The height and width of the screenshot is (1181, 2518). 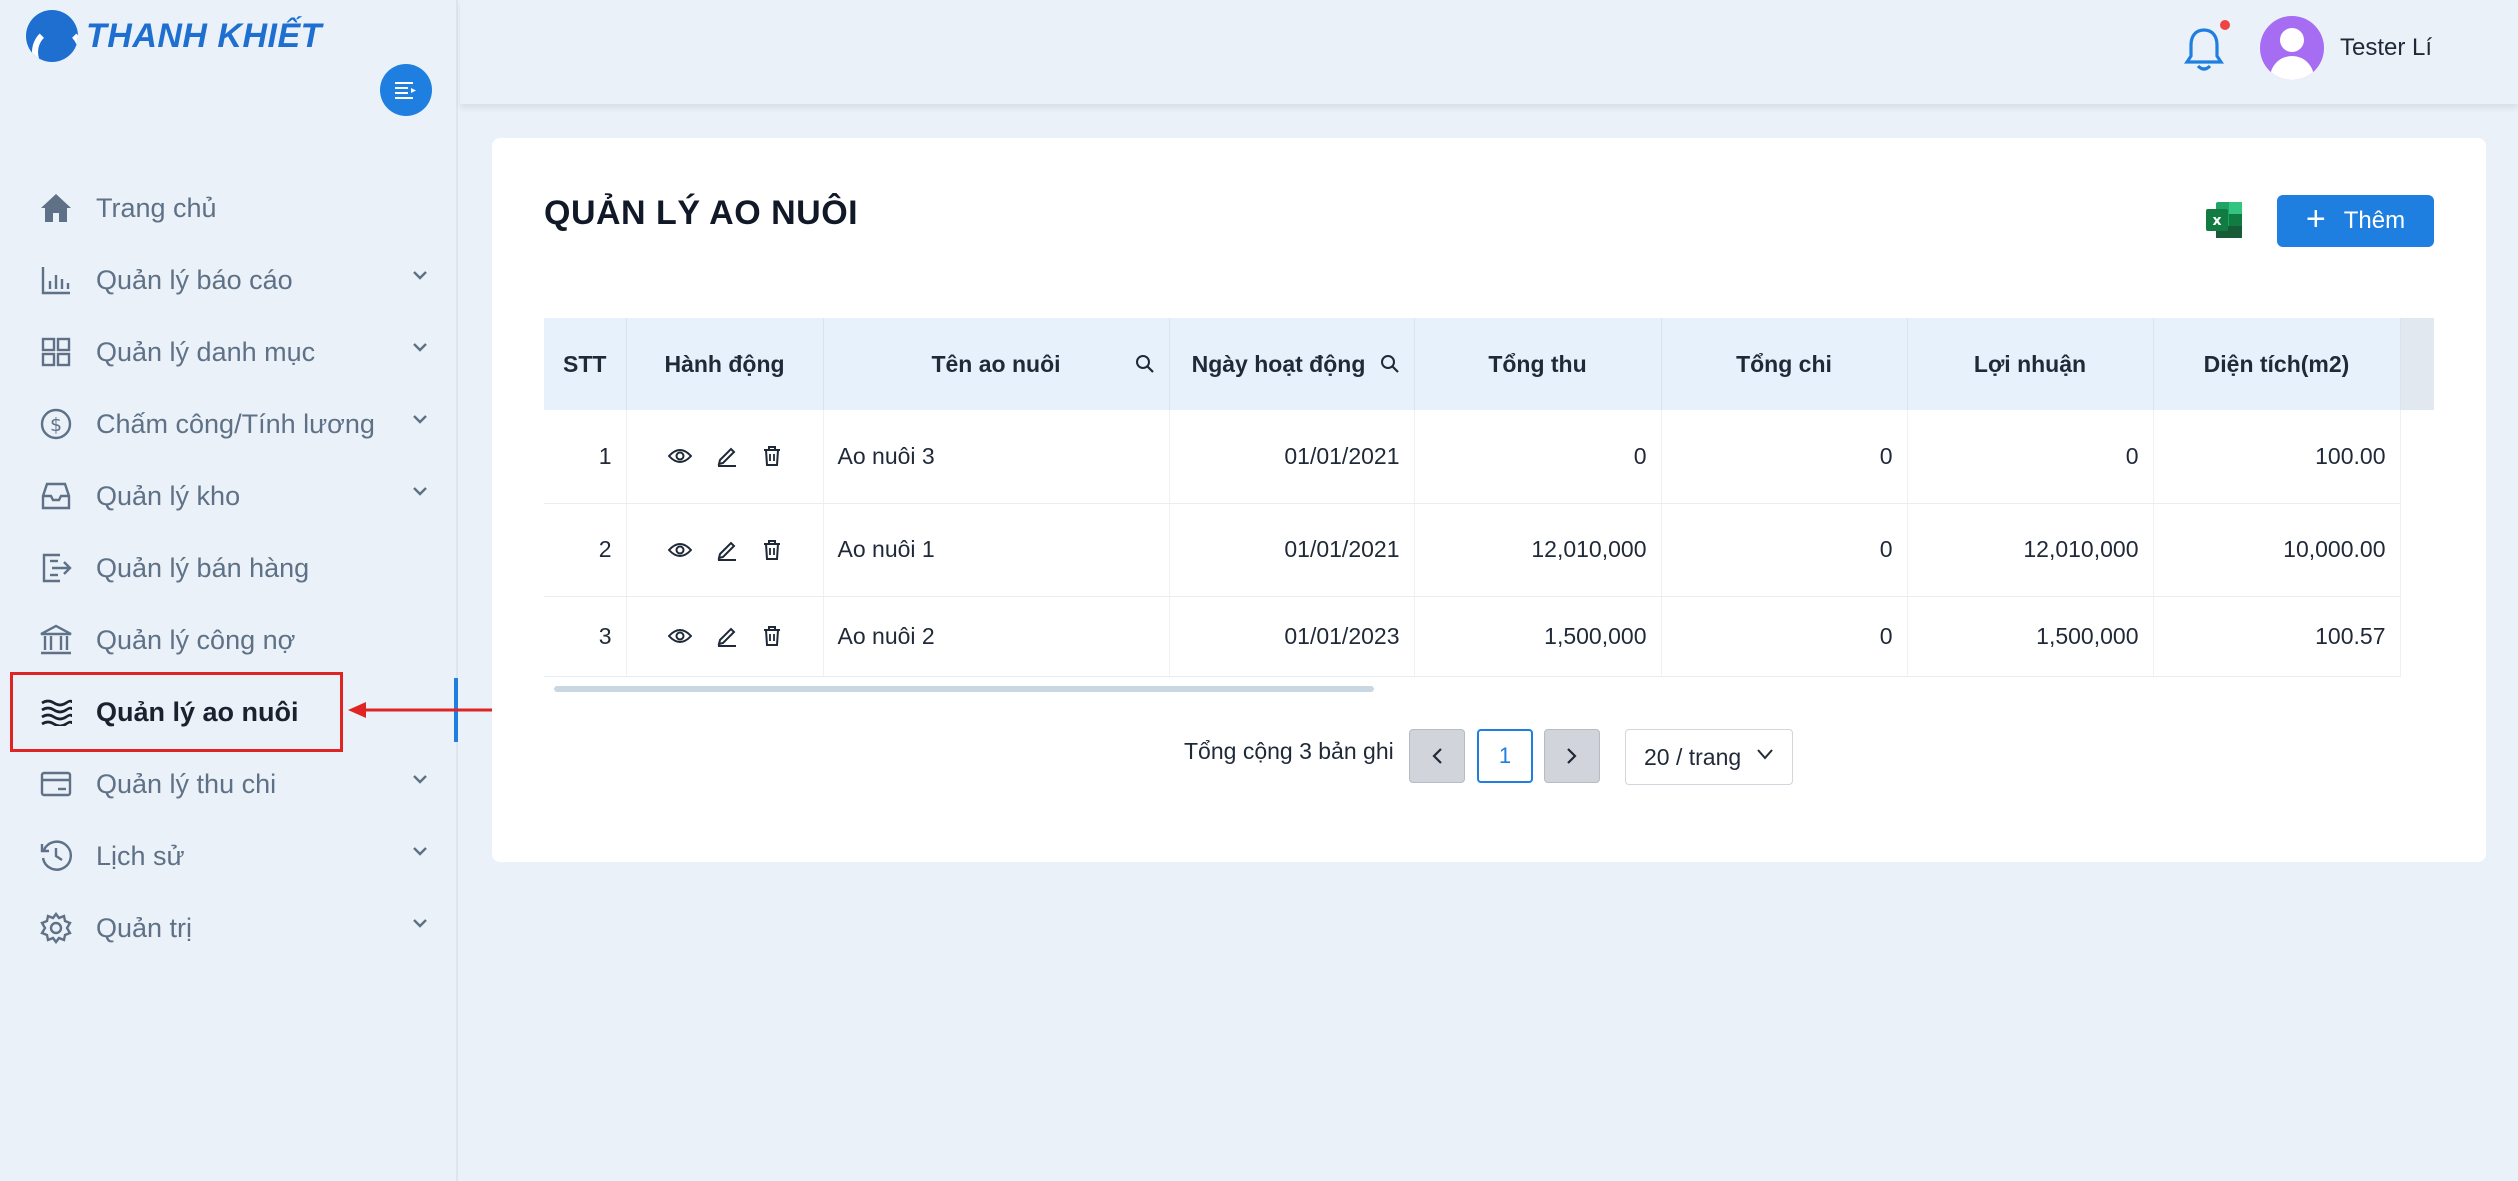 I want to click on dollar-circle-icon: $, so click(x=56, y=424).